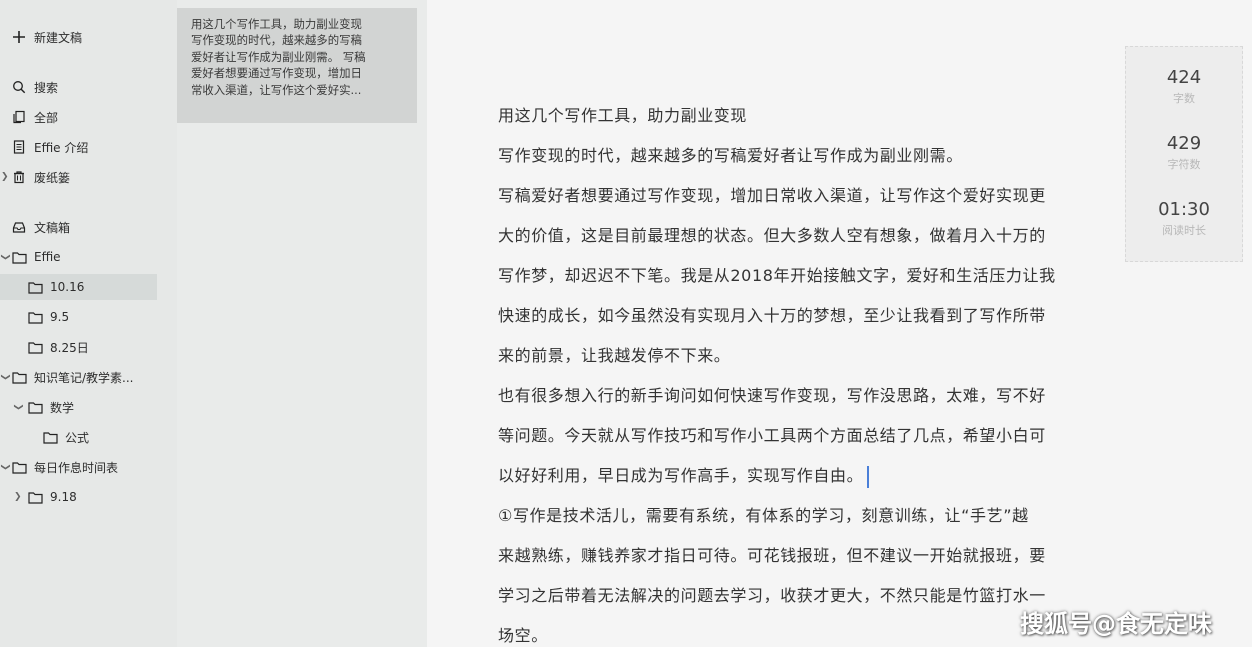 Image resolution: width=1252 pixels, height=647 pixels. What do you see at coordinates (100, 497) in the screenshot?
I see `sidebar-folder-918: ❯ 9.18` at bounding box center [100, 497].